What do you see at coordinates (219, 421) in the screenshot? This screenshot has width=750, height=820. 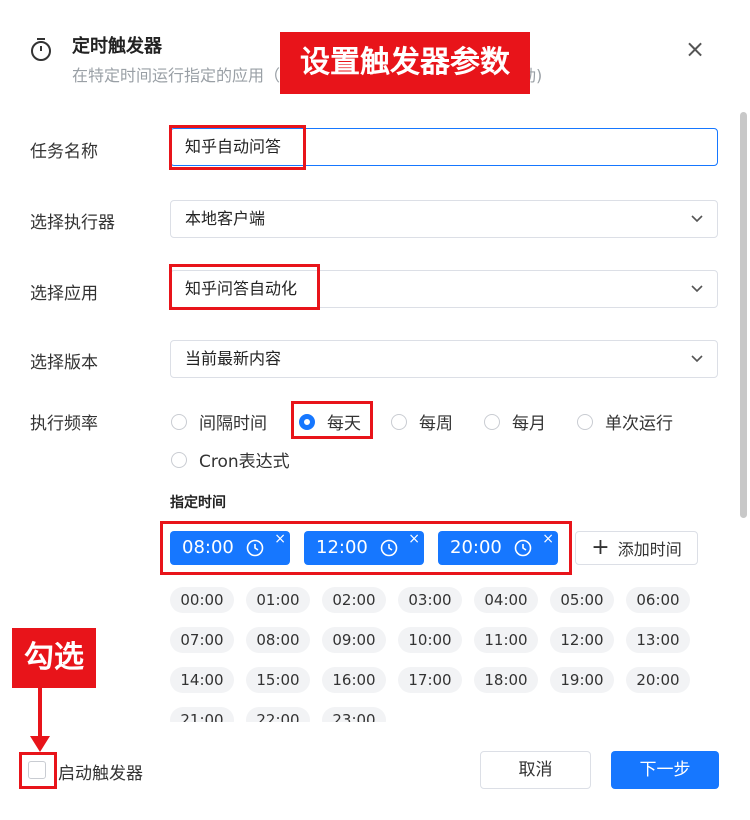 I see `frequency-option-interval: 间隔时间` at bounding box center [219, 421].